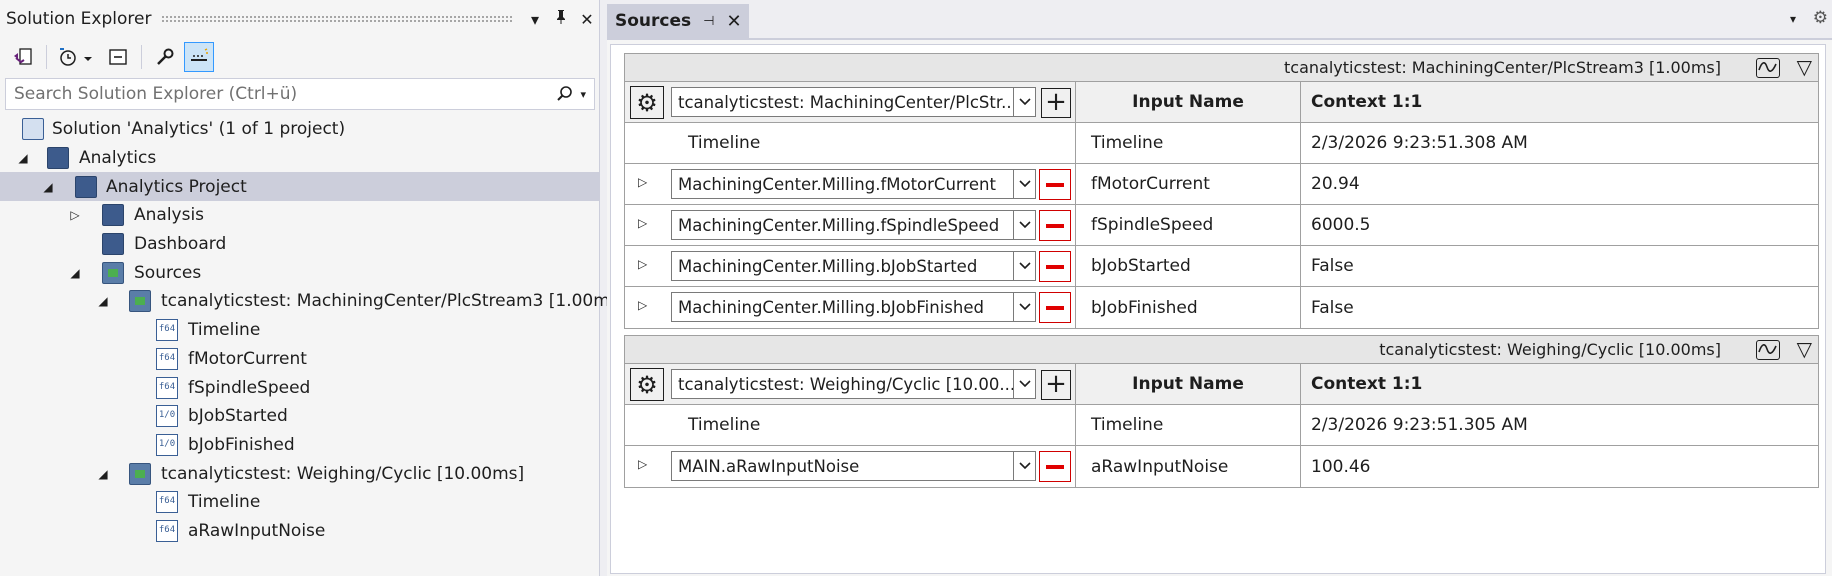 This screenshot has width=1832, height=576. Describe the element at coordinates (23, 57) in the screenshot. I see `switch-views-button` at that location.